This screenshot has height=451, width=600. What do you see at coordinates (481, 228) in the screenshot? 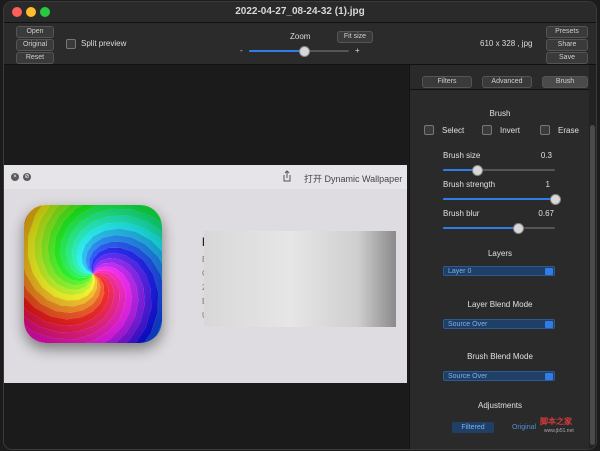
I see `brush-blur-fill` at bounding box center [481, 228].